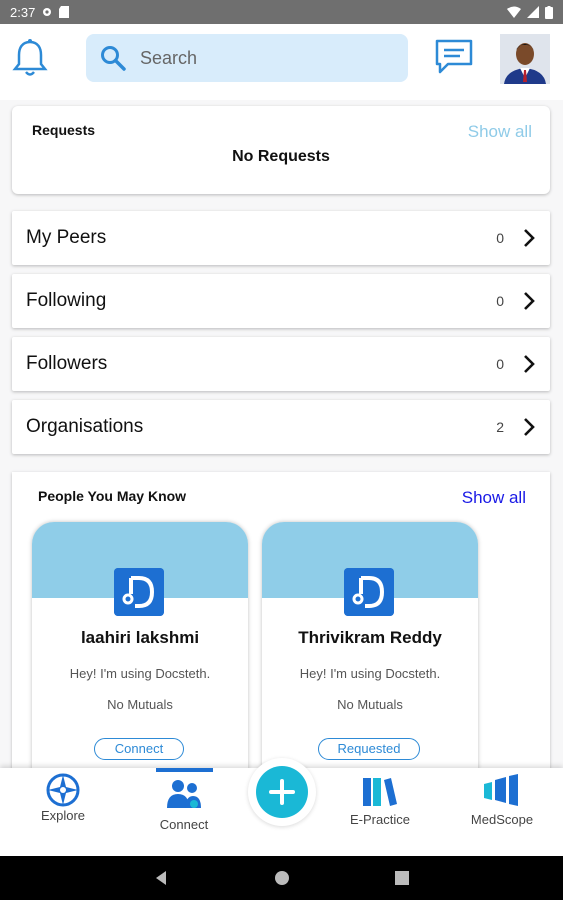 Image resolution: width=563 pixels, height=900 pixels. I want to click on plus-icon, so click(282, 792).